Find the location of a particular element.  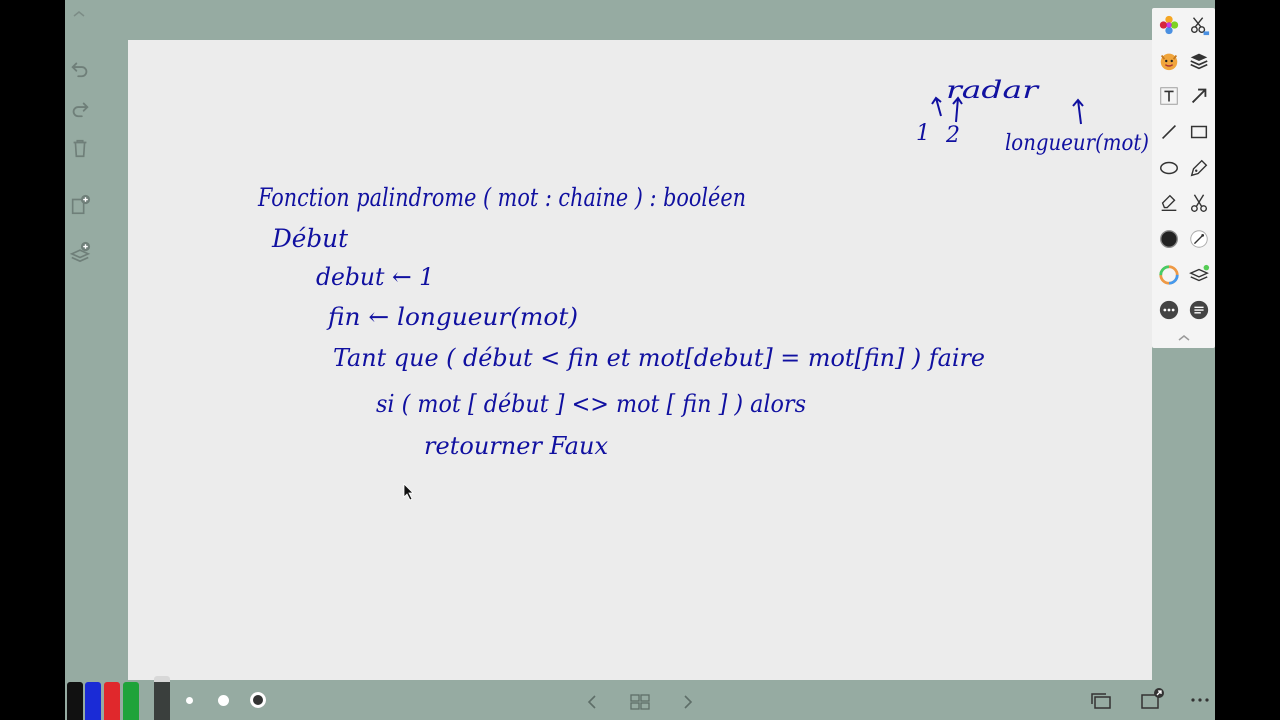

bottom-toolbar is located at coordinates (640, 698).